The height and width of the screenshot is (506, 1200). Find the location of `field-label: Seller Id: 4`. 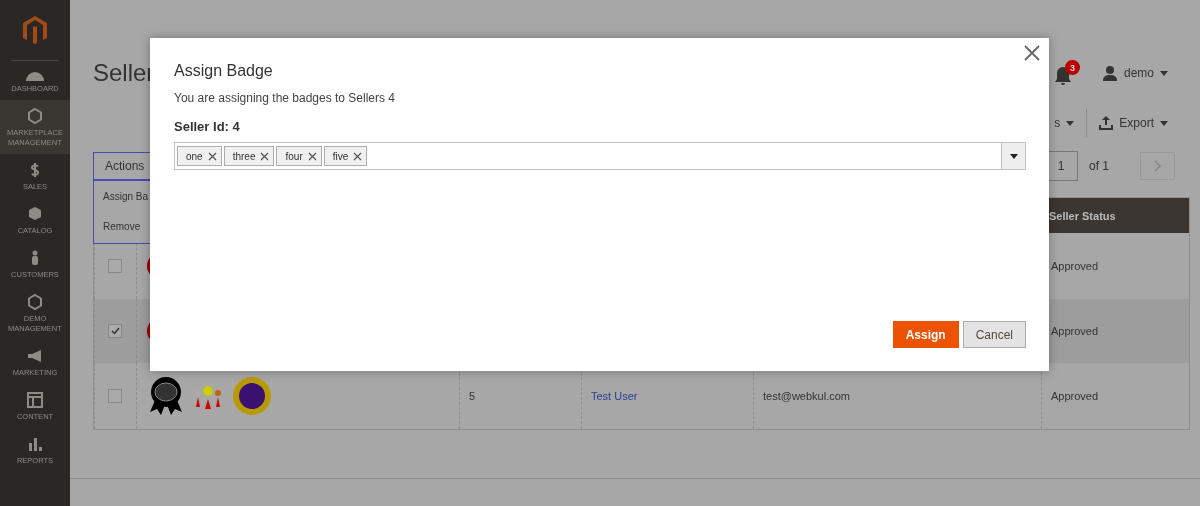

field-label: Seller Id: 4 is located at coordinates (207, 126).